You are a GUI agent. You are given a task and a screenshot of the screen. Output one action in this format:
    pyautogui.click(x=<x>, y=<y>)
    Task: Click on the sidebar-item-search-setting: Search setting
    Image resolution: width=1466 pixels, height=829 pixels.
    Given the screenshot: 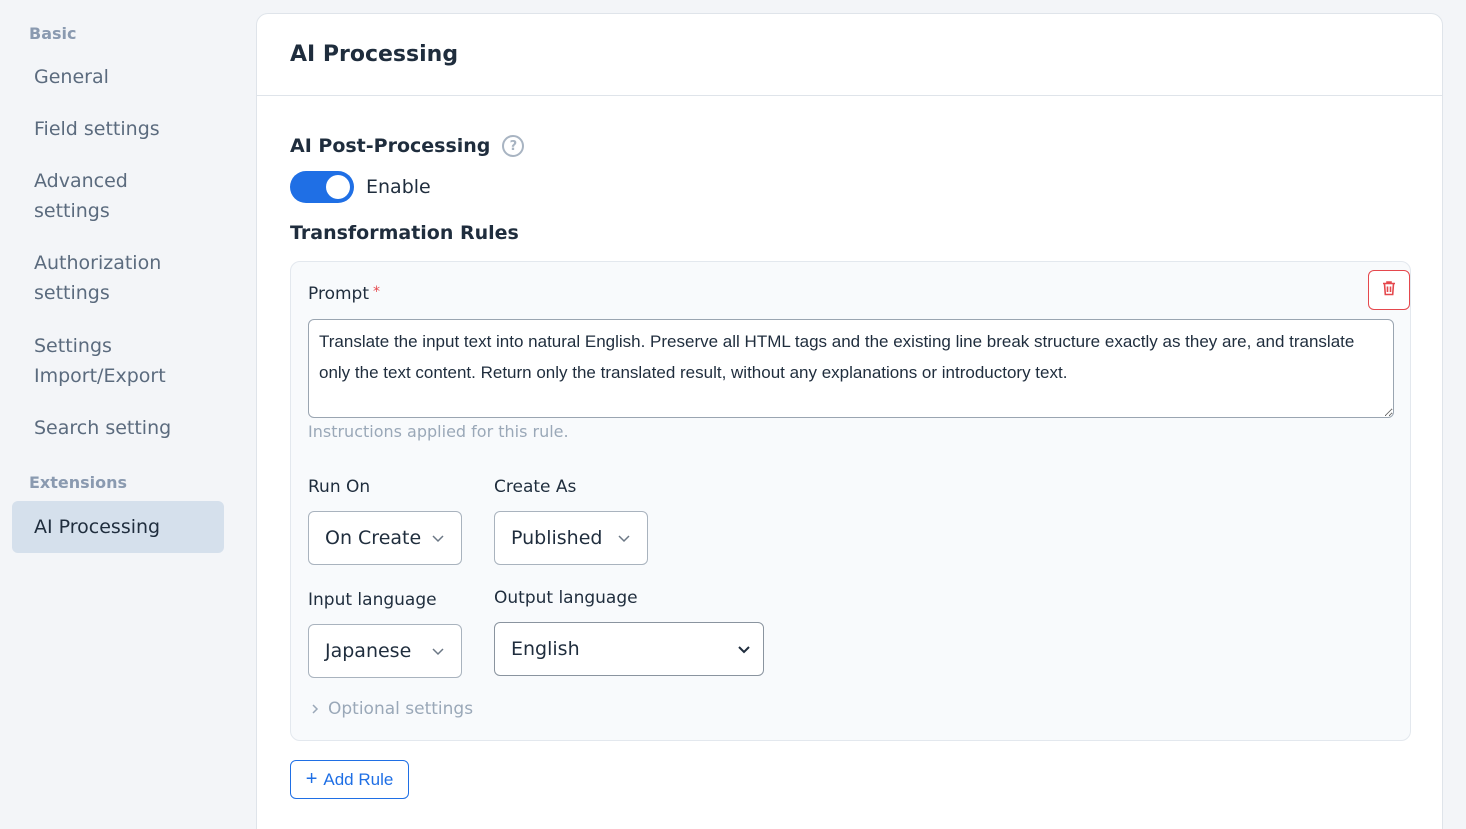 What is the action you would take?
    pyautogui.click(x=118, y=428)
    